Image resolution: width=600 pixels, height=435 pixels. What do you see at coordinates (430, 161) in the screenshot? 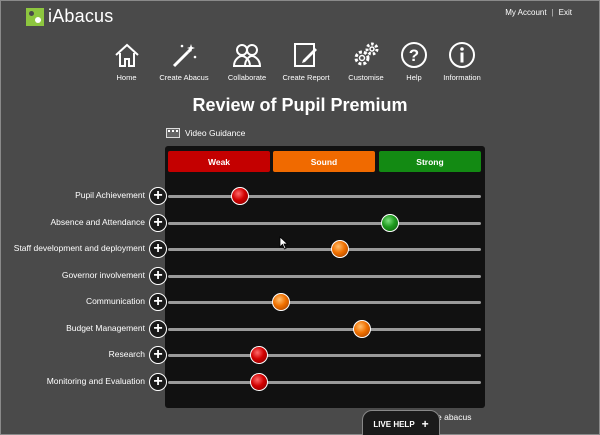
I see `scale-strong: Strong` at bounding box center [430, 161].